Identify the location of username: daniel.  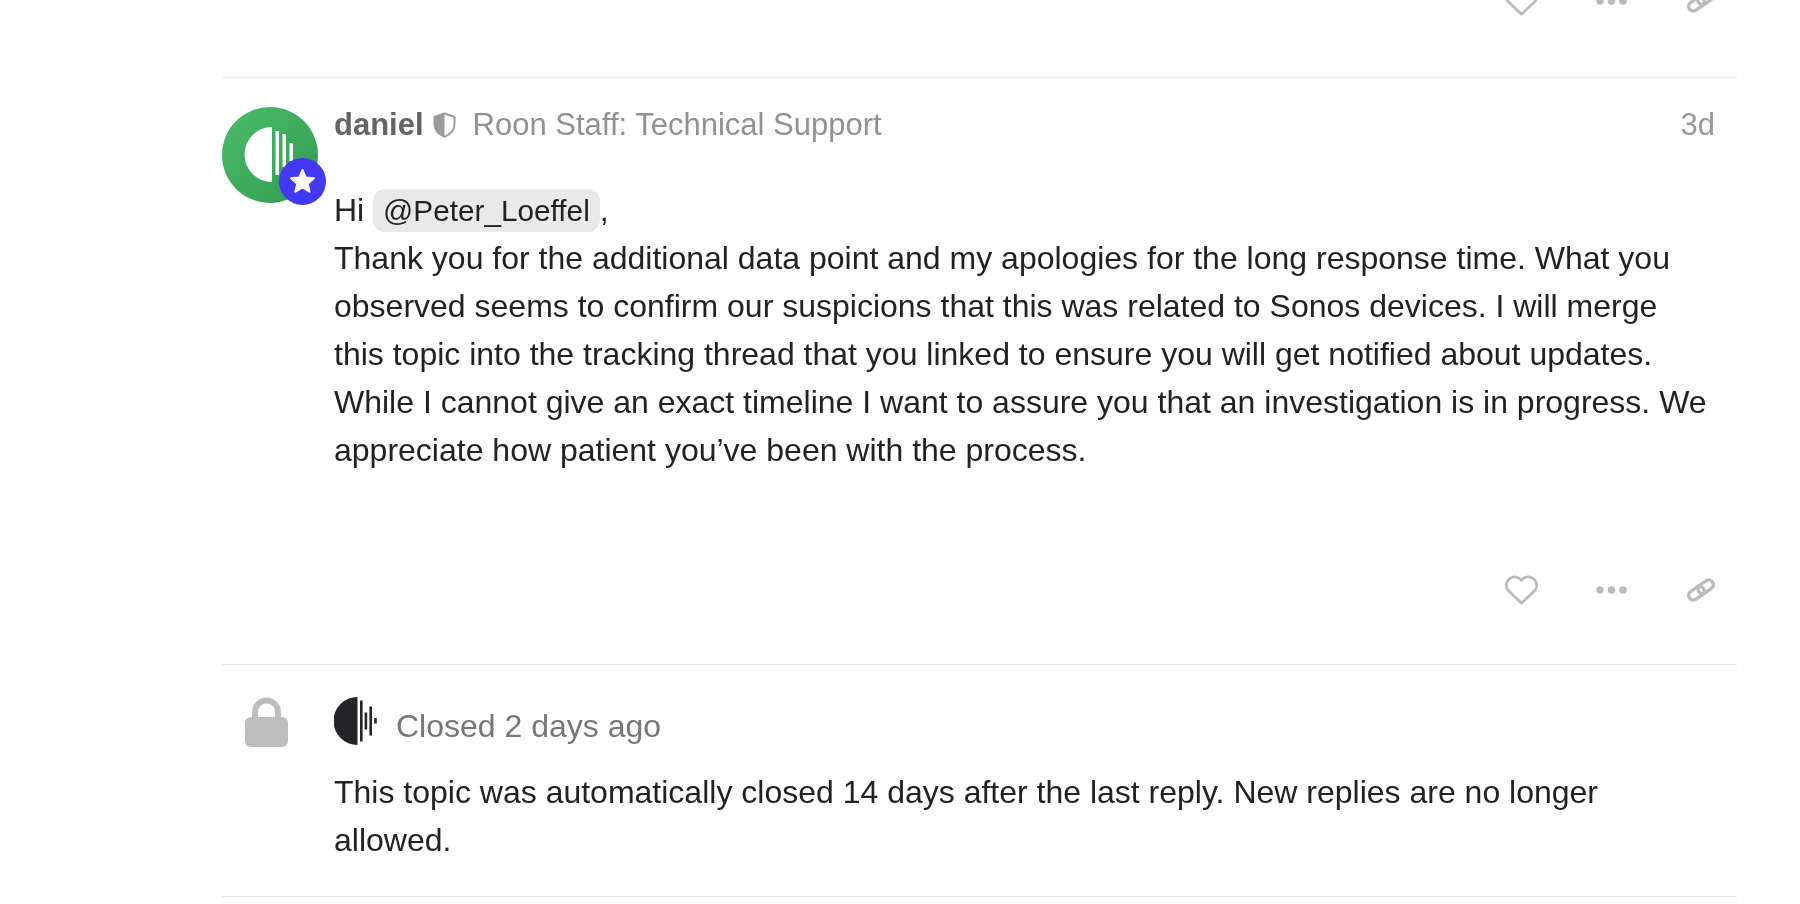
(379, 125).